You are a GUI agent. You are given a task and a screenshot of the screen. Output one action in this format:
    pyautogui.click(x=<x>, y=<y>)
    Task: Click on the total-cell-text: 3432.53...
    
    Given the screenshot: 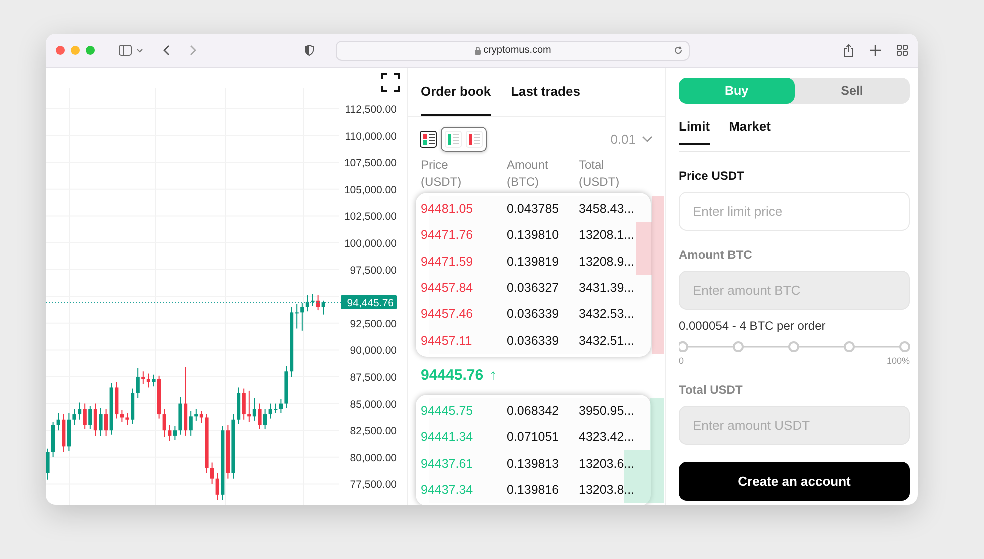 What is the action you would take?
    pyautogui.click(x=607, y=314)
    